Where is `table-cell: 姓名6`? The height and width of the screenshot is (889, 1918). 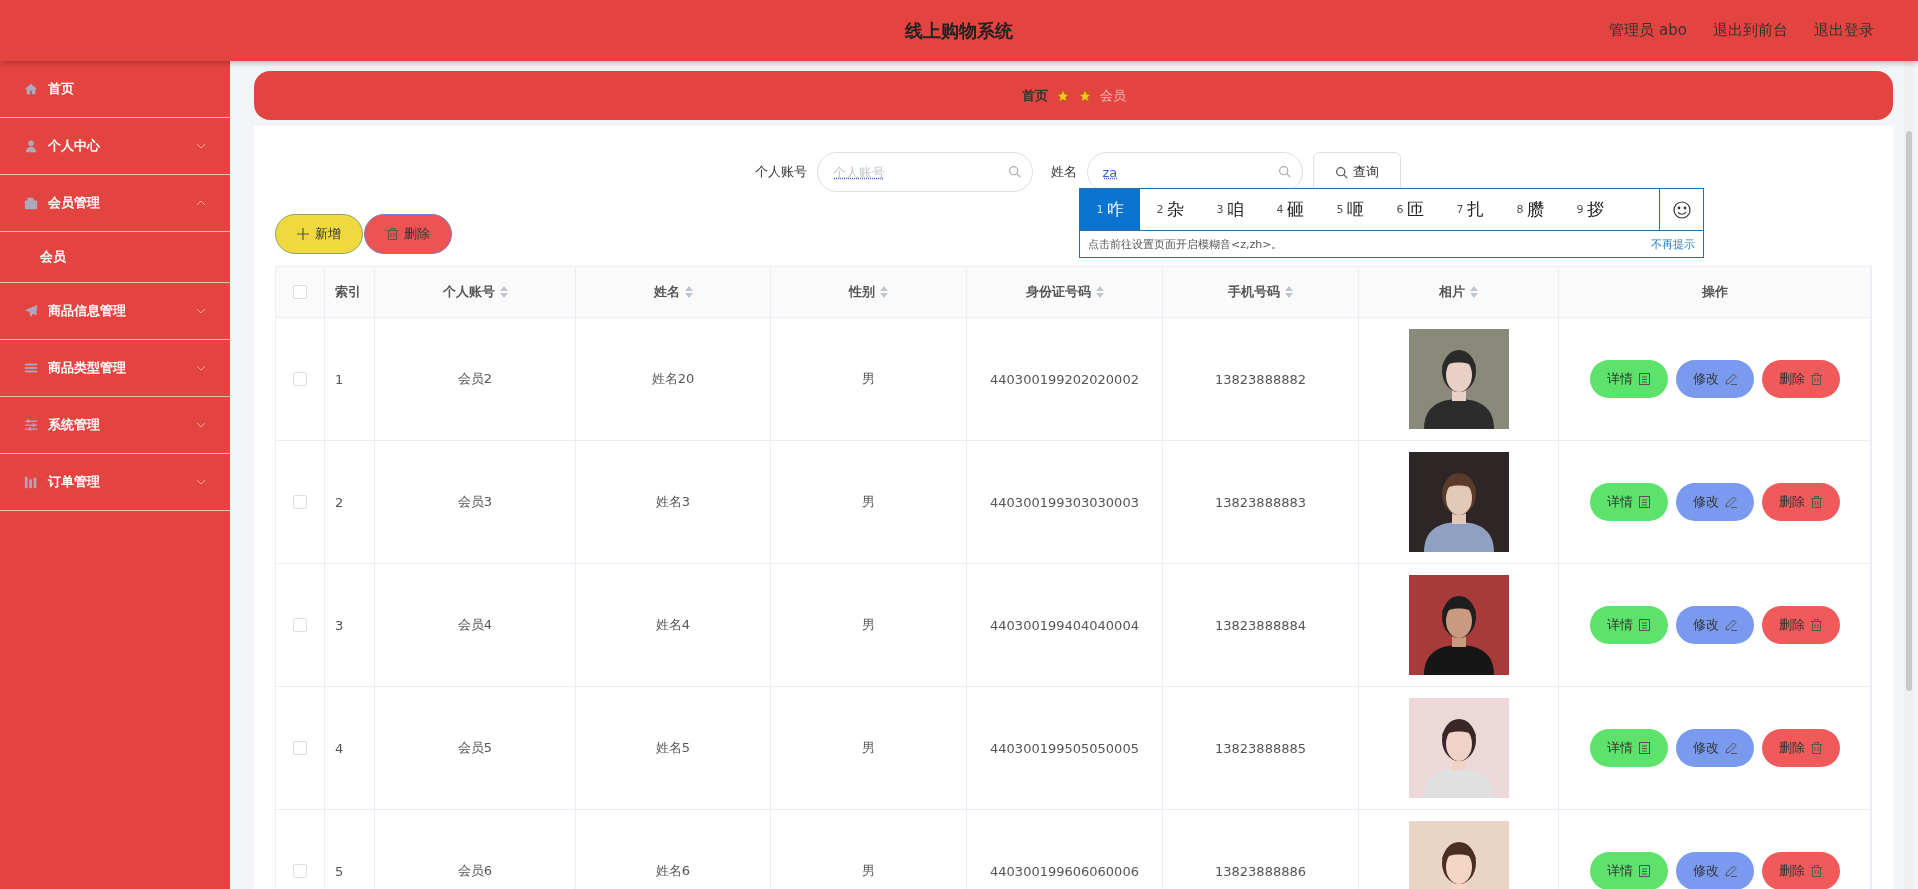 table-cell: 姓名6 is located at coordinates (673, 871).